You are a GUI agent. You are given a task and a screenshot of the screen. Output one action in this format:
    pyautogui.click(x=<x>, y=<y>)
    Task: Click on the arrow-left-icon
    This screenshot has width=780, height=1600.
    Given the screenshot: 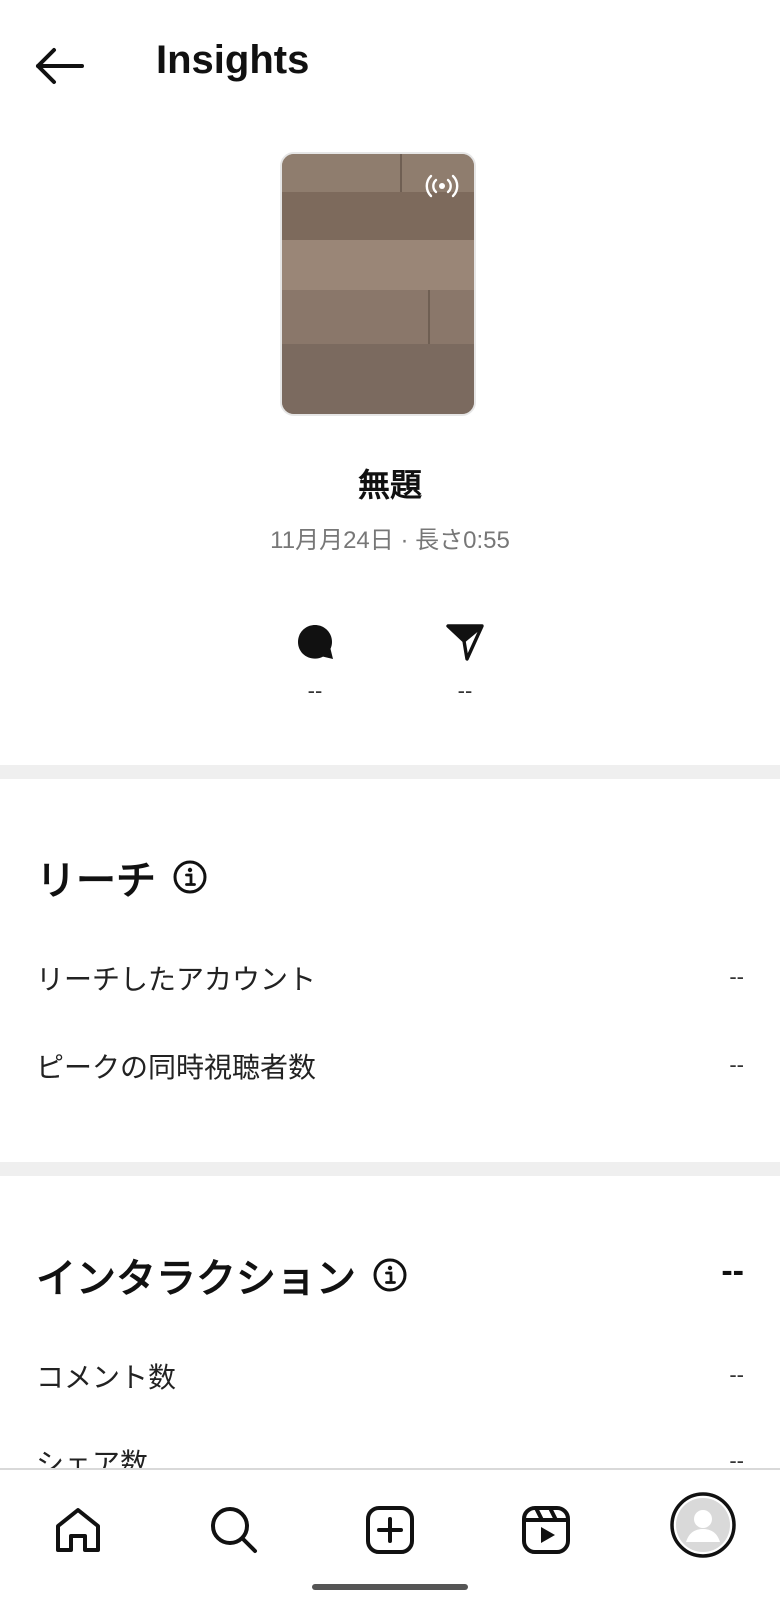 What is the action you would take?
    pyautogui.click(x=60, y=66)
    